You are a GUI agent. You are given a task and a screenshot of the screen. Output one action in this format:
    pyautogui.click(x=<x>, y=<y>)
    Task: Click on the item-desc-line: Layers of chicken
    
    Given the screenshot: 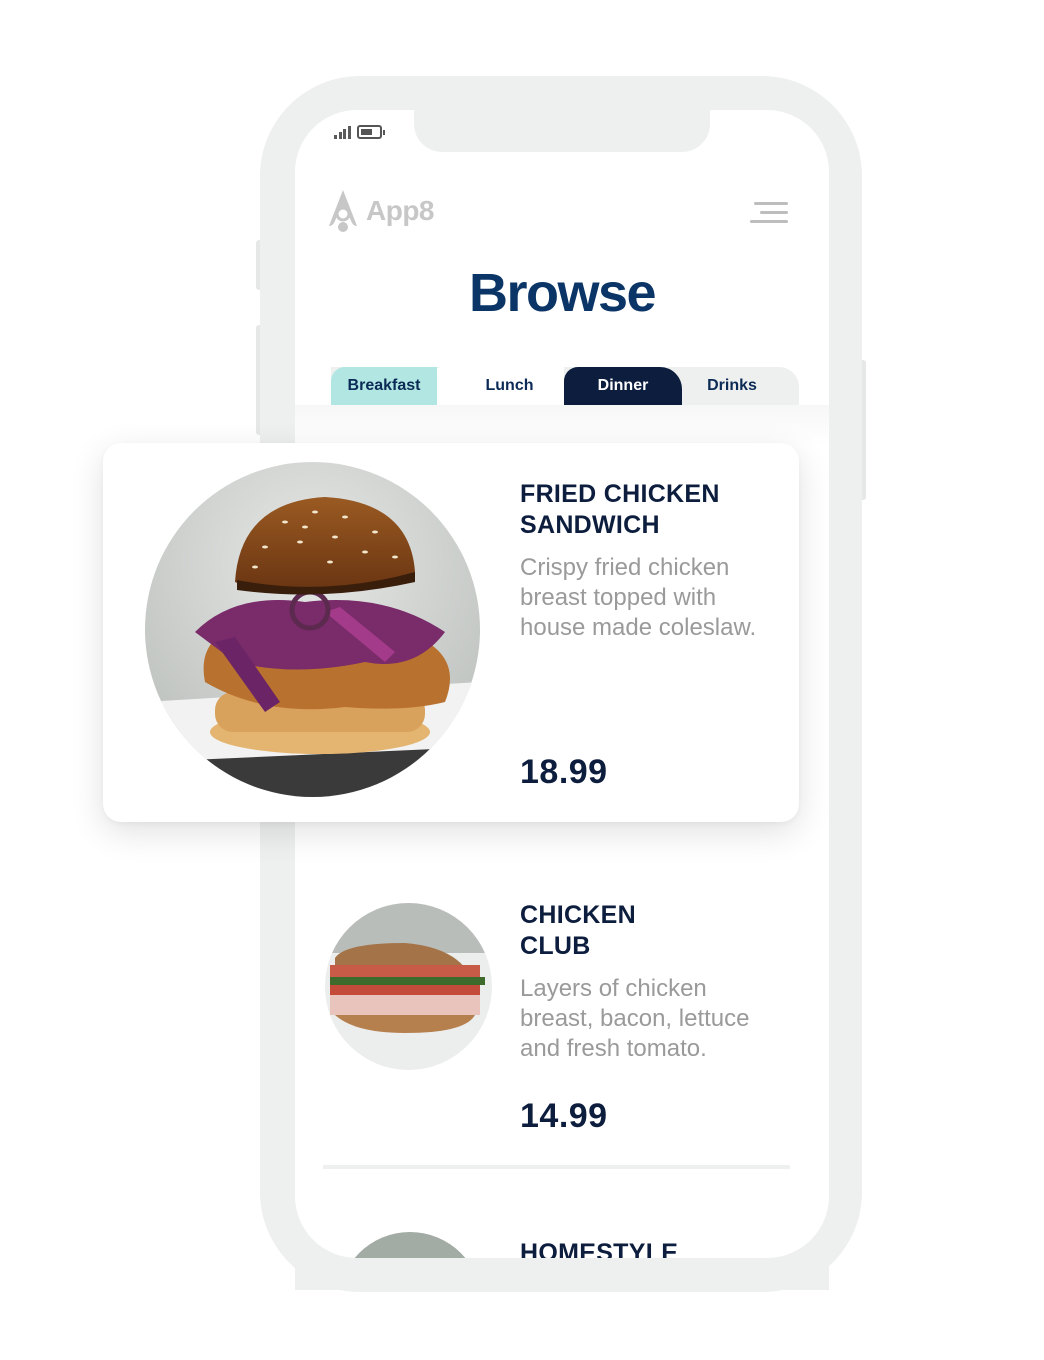 What is the action you would take?
    pyautogui.click(x=613, y=988)
    